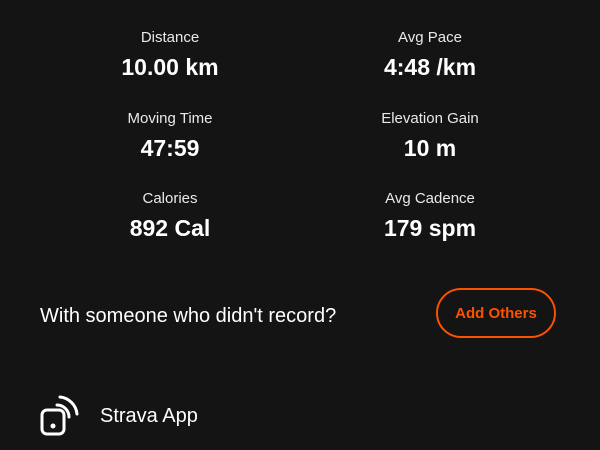  What do you see at coordinates (149, 416) in the screenshot?
I see `recording-source-label: Strava App` at bounding box center [149, 416].